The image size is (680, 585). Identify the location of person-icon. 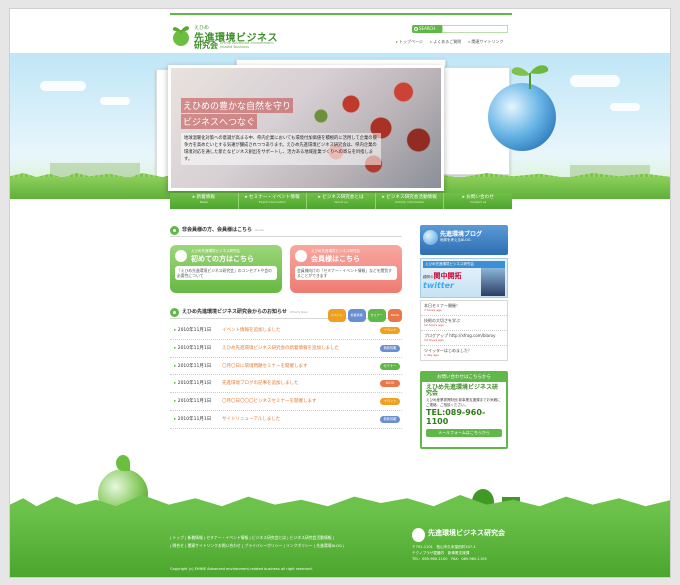
(301, 256).